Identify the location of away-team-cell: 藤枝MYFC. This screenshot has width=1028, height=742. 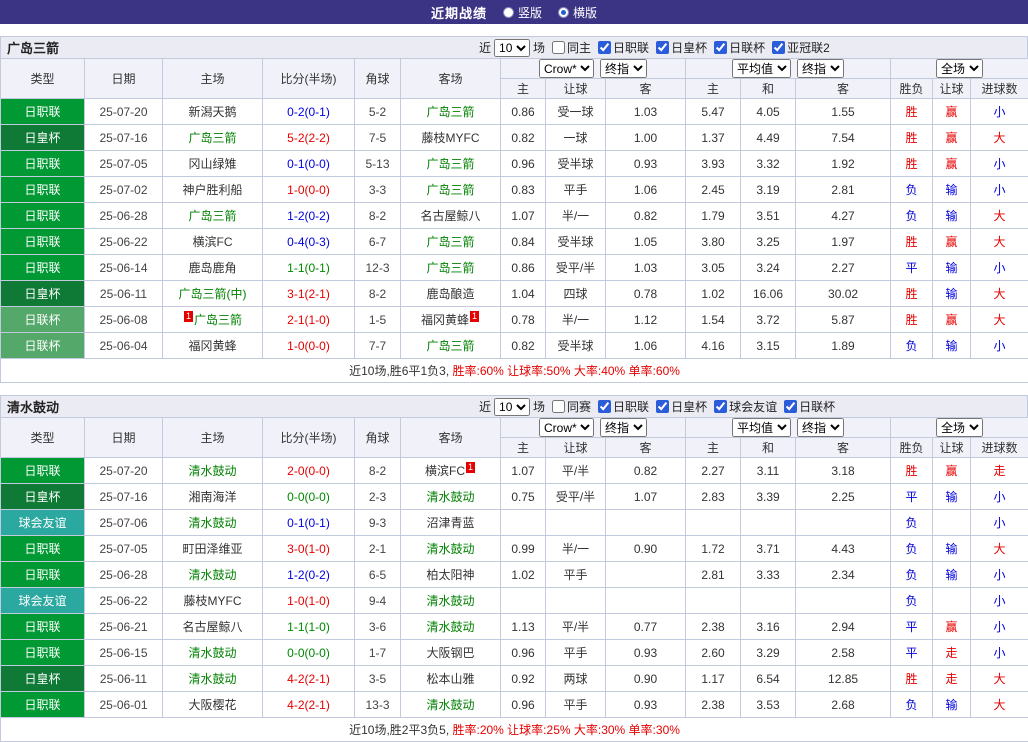
(451, 138).